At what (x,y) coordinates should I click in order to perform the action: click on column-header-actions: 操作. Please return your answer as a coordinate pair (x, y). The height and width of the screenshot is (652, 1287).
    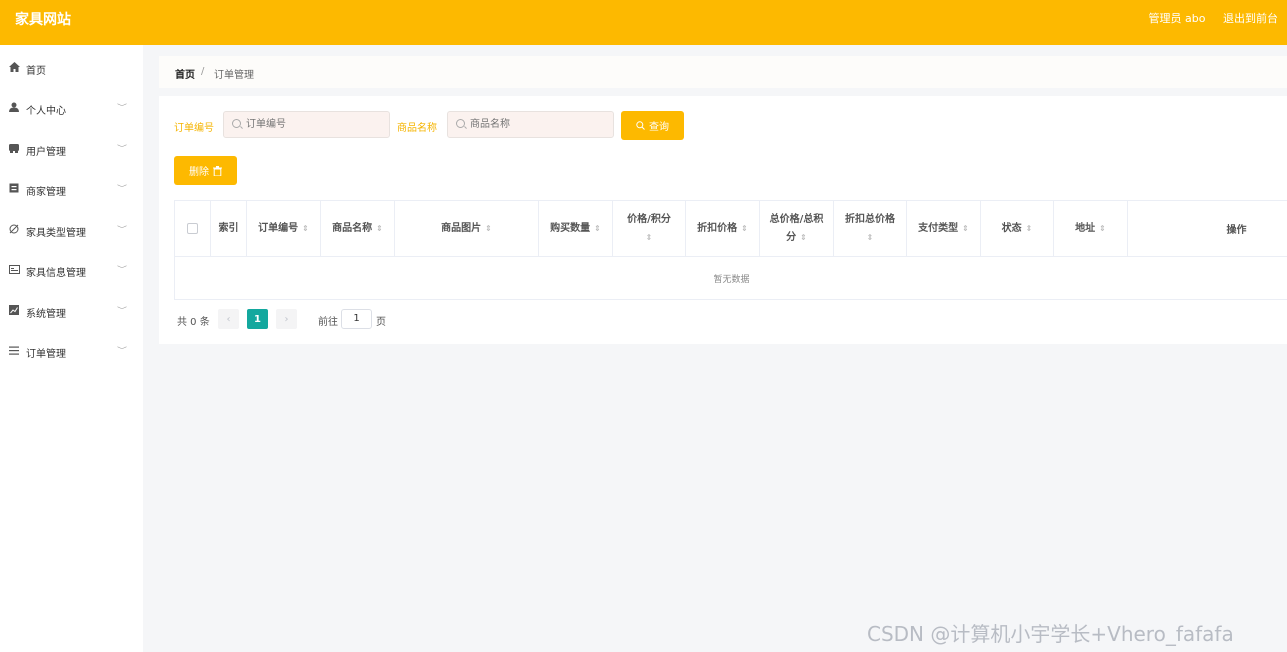
    Looking at the image, I should click on (1207, 229).